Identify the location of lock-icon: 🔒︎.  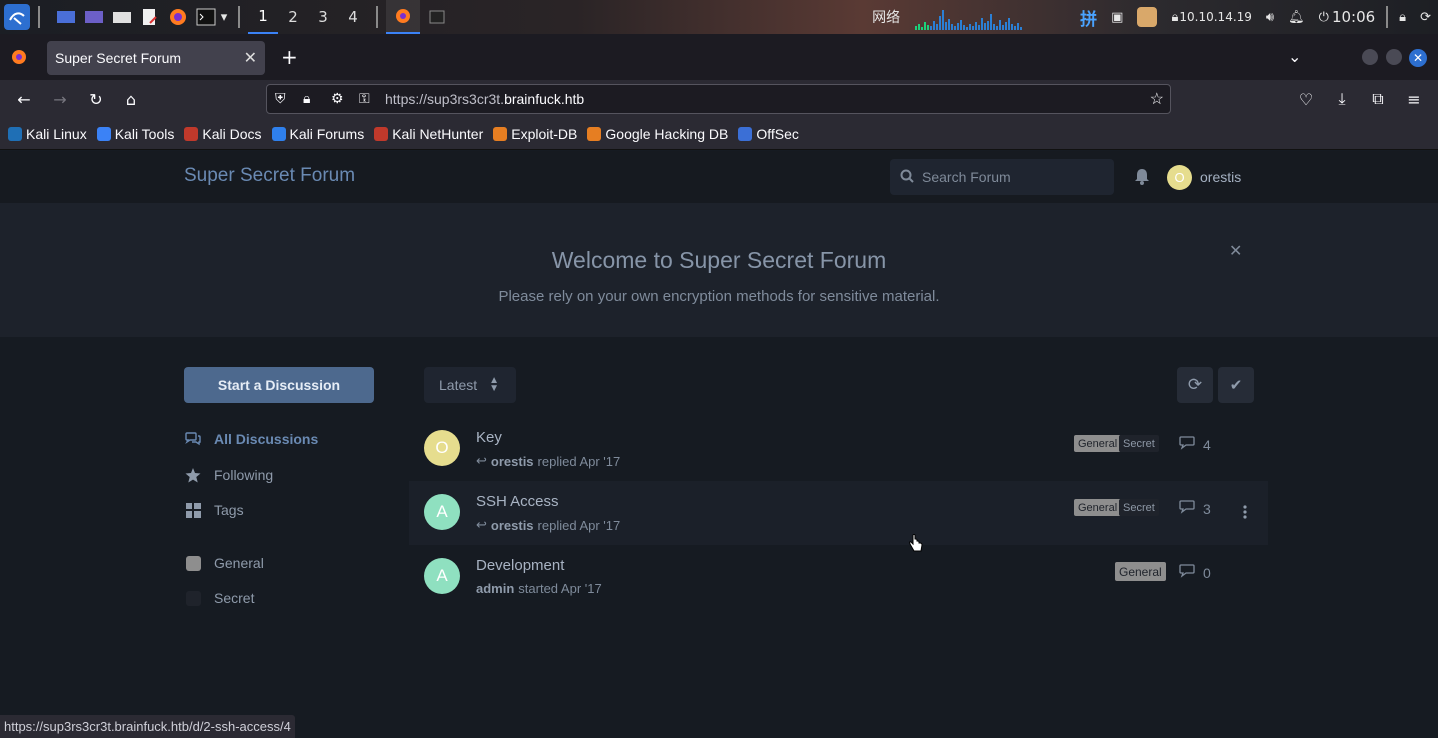
(306, 98).